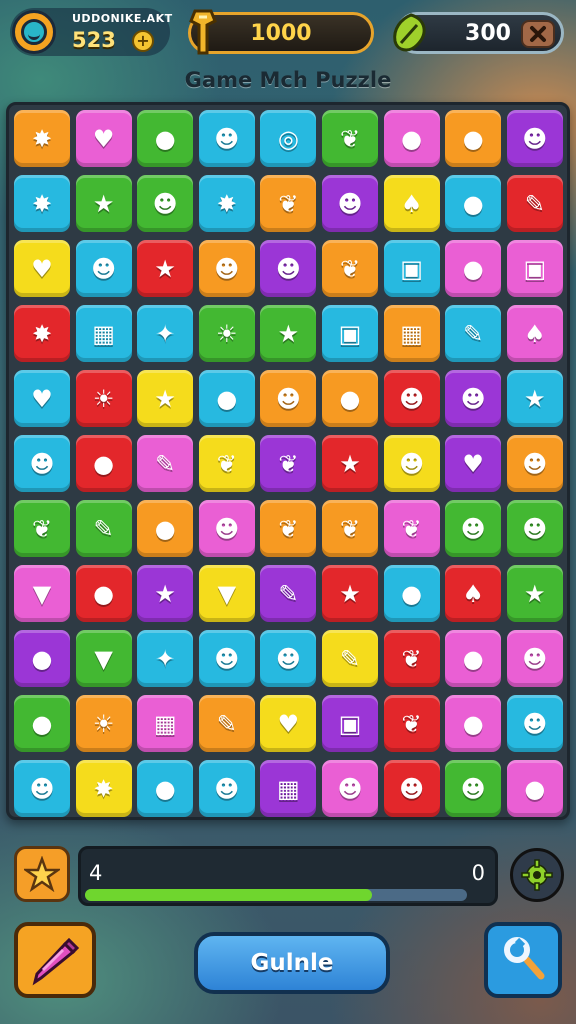  Describe the element at coordinates (226, 333) in the screenshot. I see `tile-green-sun: ☀` at that location.